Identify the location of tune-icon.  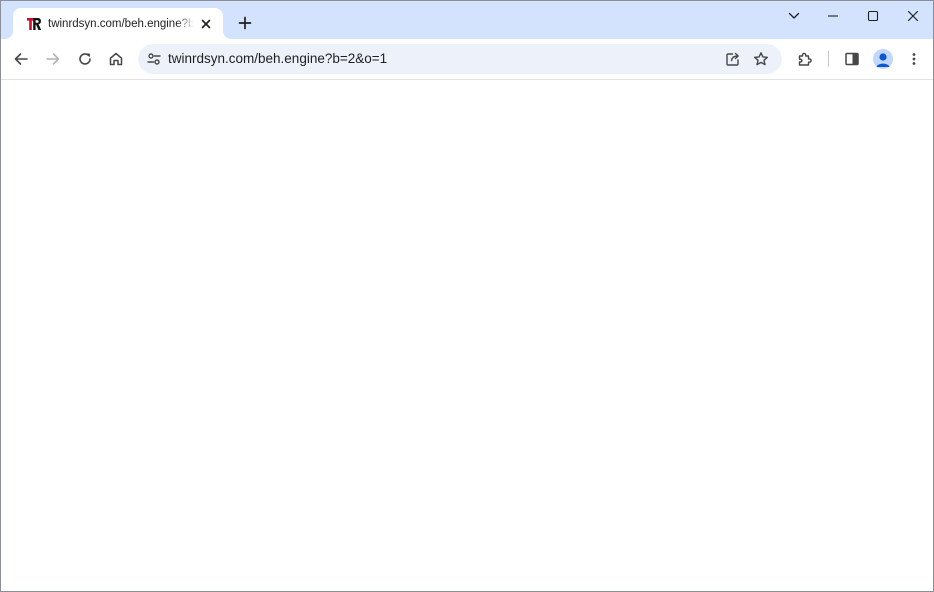
(154, 59).